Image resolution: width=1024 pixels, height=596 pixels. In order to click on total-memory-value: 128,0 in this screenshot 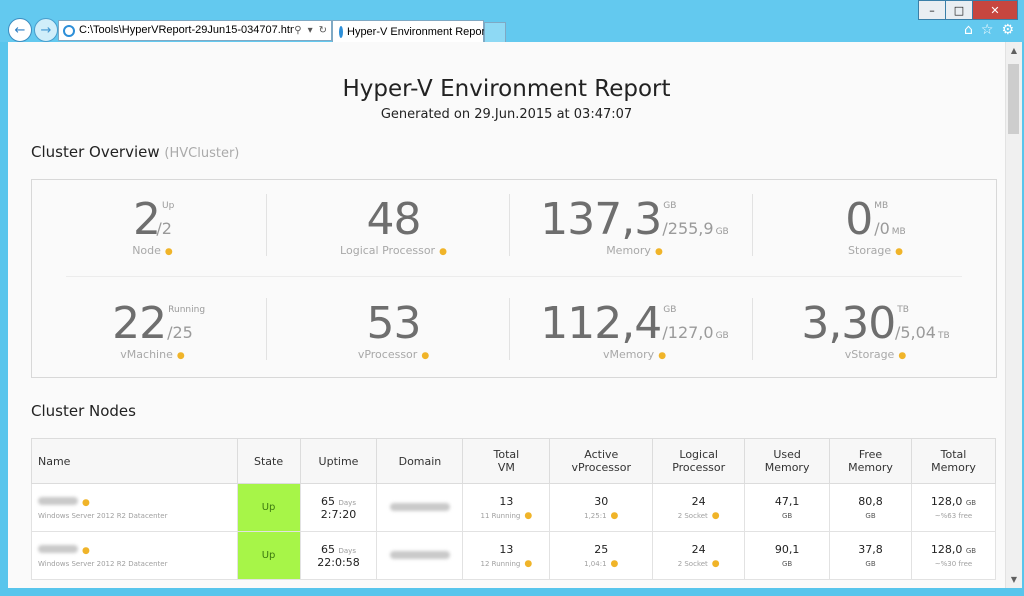, I will do `click(946, 549)`.